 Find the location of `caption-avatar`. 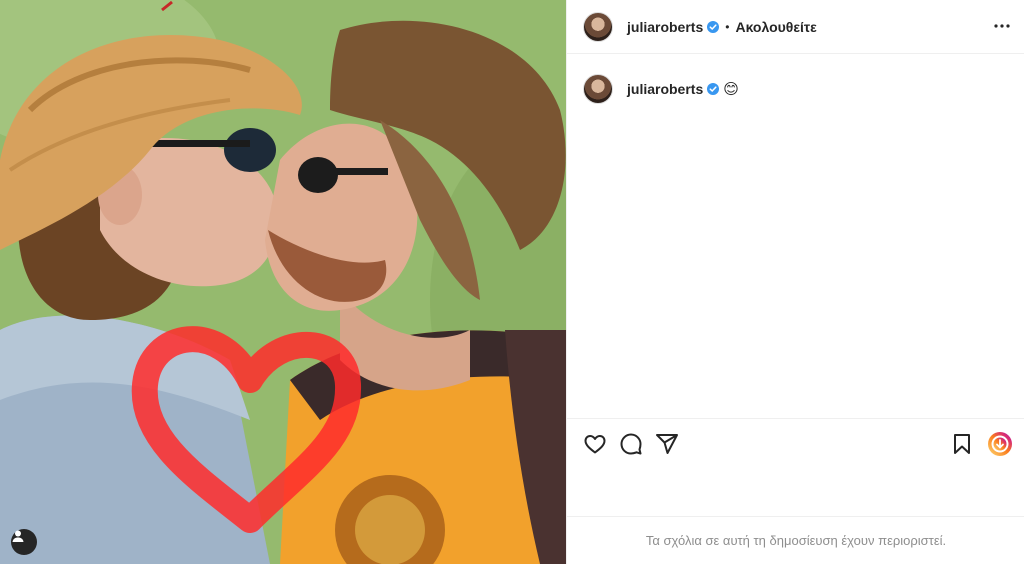

caption-avatar is located at coordinates (598, 89).